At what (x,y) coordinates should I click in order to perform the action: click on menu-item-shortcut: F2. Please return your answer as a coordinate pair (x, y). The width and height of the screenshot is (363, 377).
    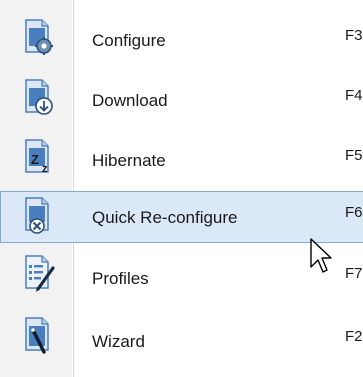
    Looking at the image, I should click on (354, 336).